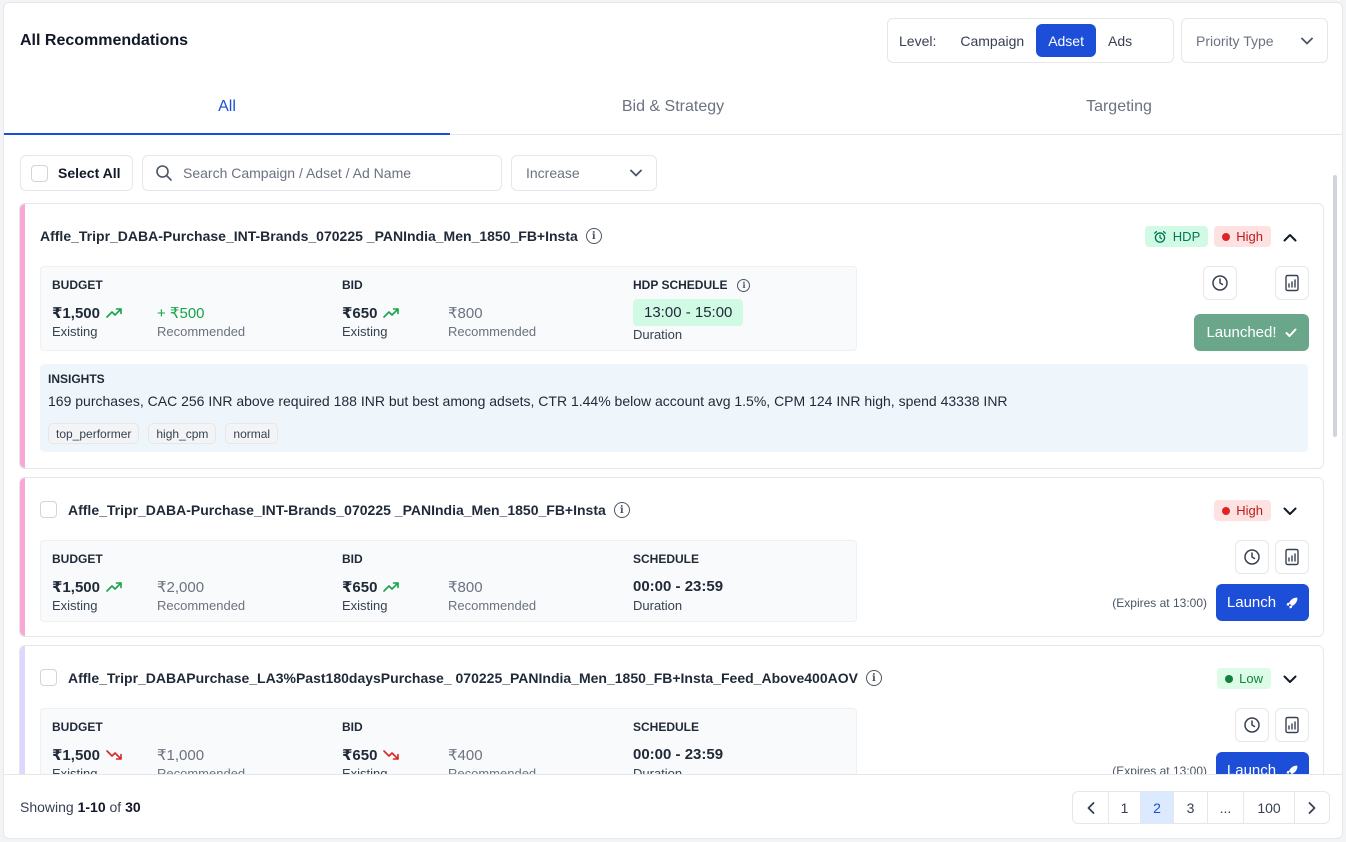 The width and height of the screenshot is (1346, 842). Describe the element at coordinates (992, 40) in the screenshot. I see `level-campaign: Campaign` at that location.